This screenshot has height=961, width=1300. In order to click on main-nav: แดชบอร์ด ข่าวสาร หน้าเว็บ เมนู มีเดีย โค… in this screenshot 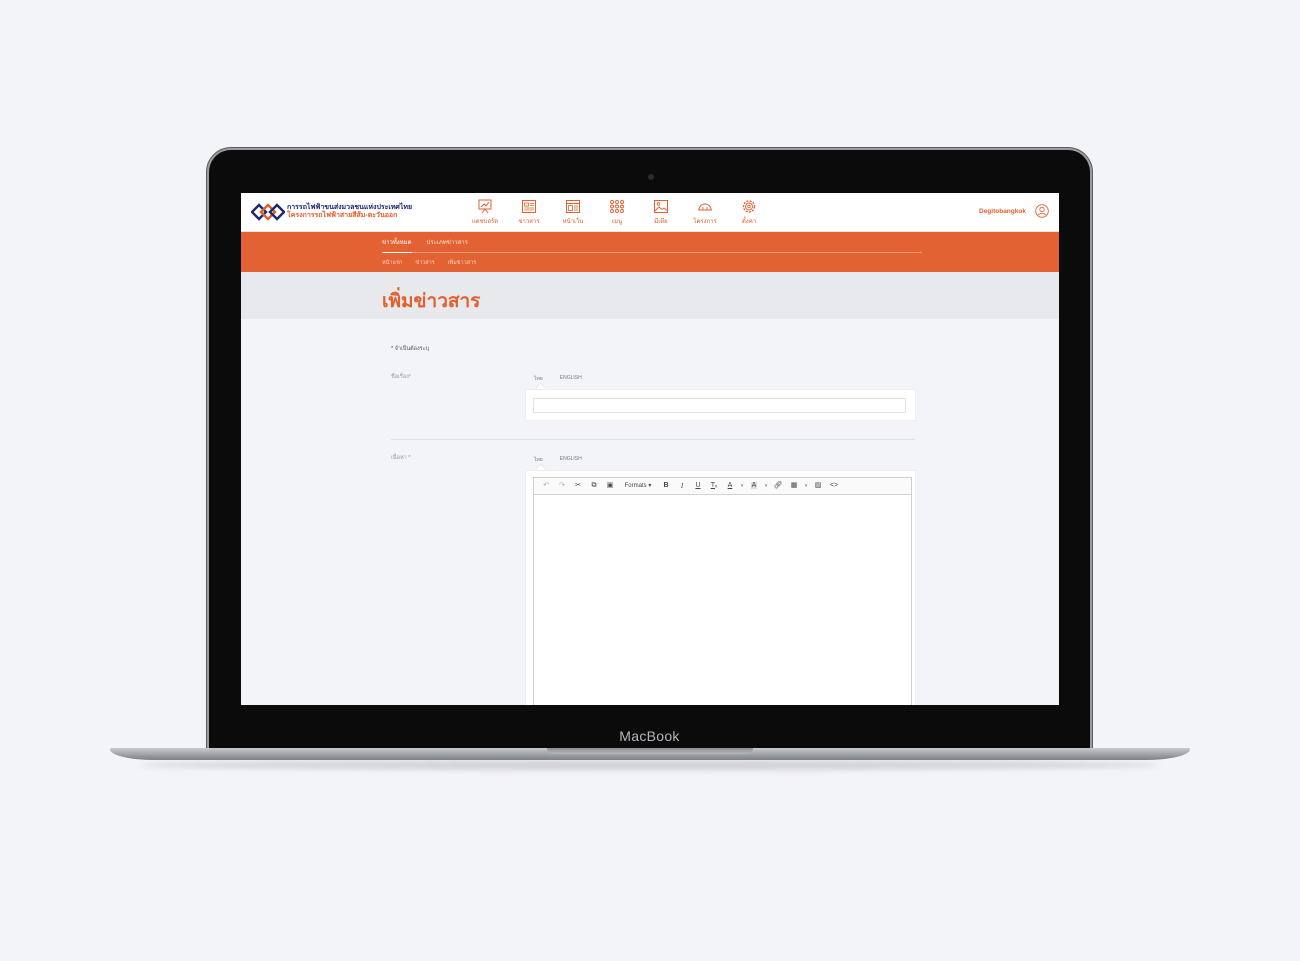, I will do `click(617, 214)`.